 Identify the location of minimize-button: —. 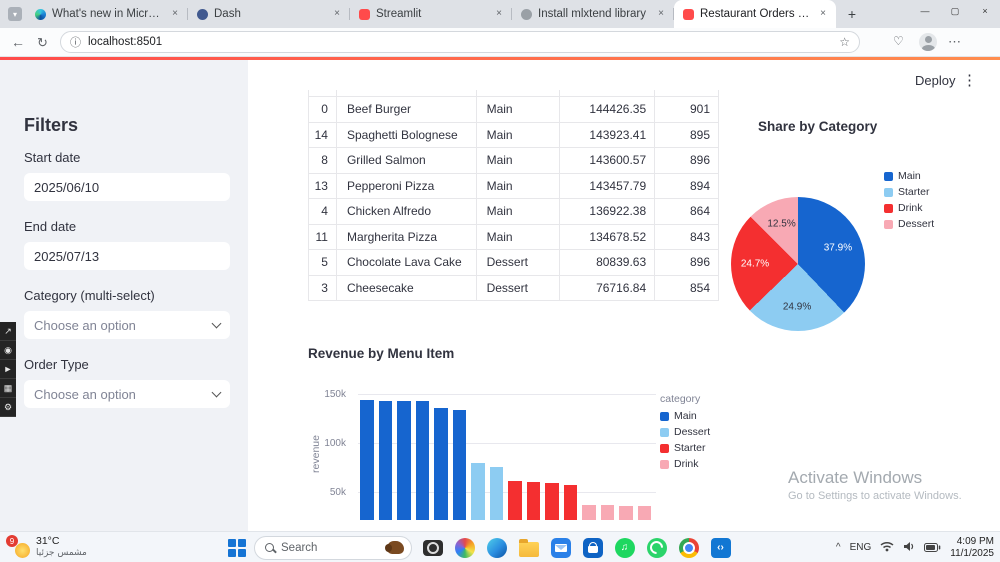
(925, 11).